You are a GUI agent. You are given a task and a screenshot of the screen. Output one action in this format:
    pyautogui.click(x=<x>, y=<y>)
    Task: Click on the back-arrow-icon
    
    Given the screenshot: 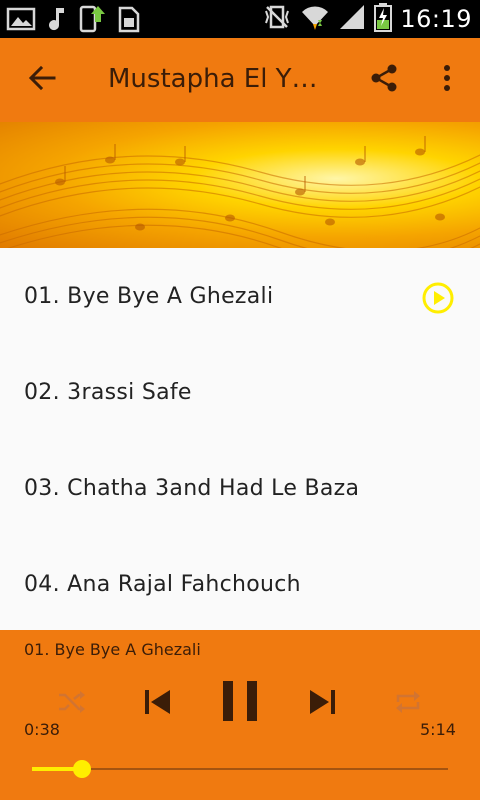 What is the action you would take?
    pyautogui.click(x=42, y=80)
    